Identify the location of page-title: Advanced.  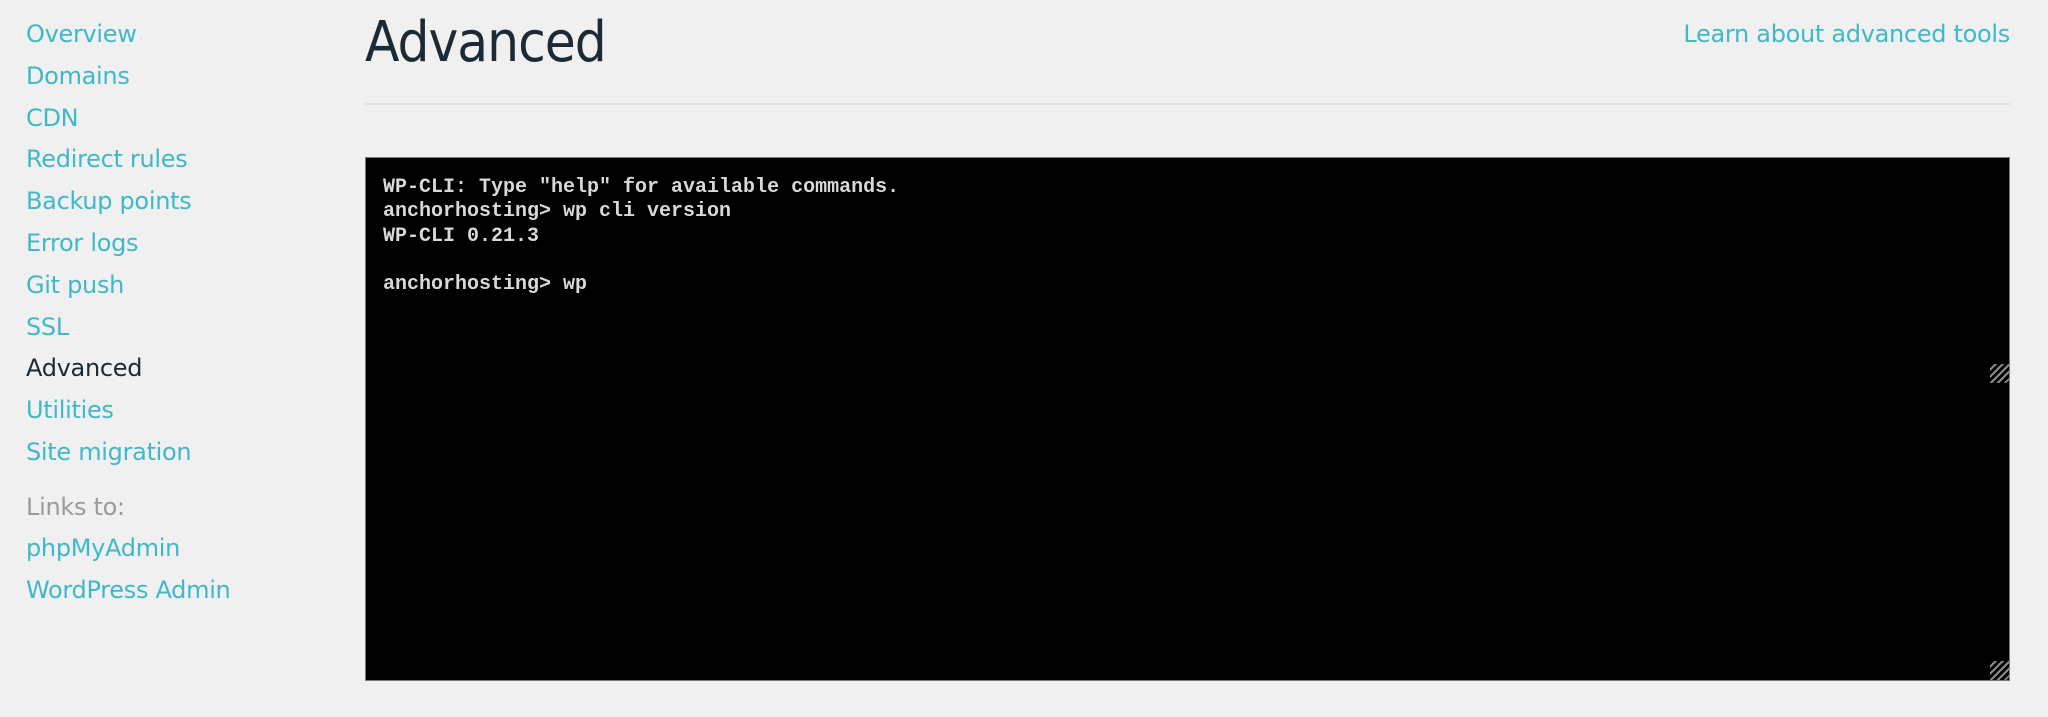
(486, 42).